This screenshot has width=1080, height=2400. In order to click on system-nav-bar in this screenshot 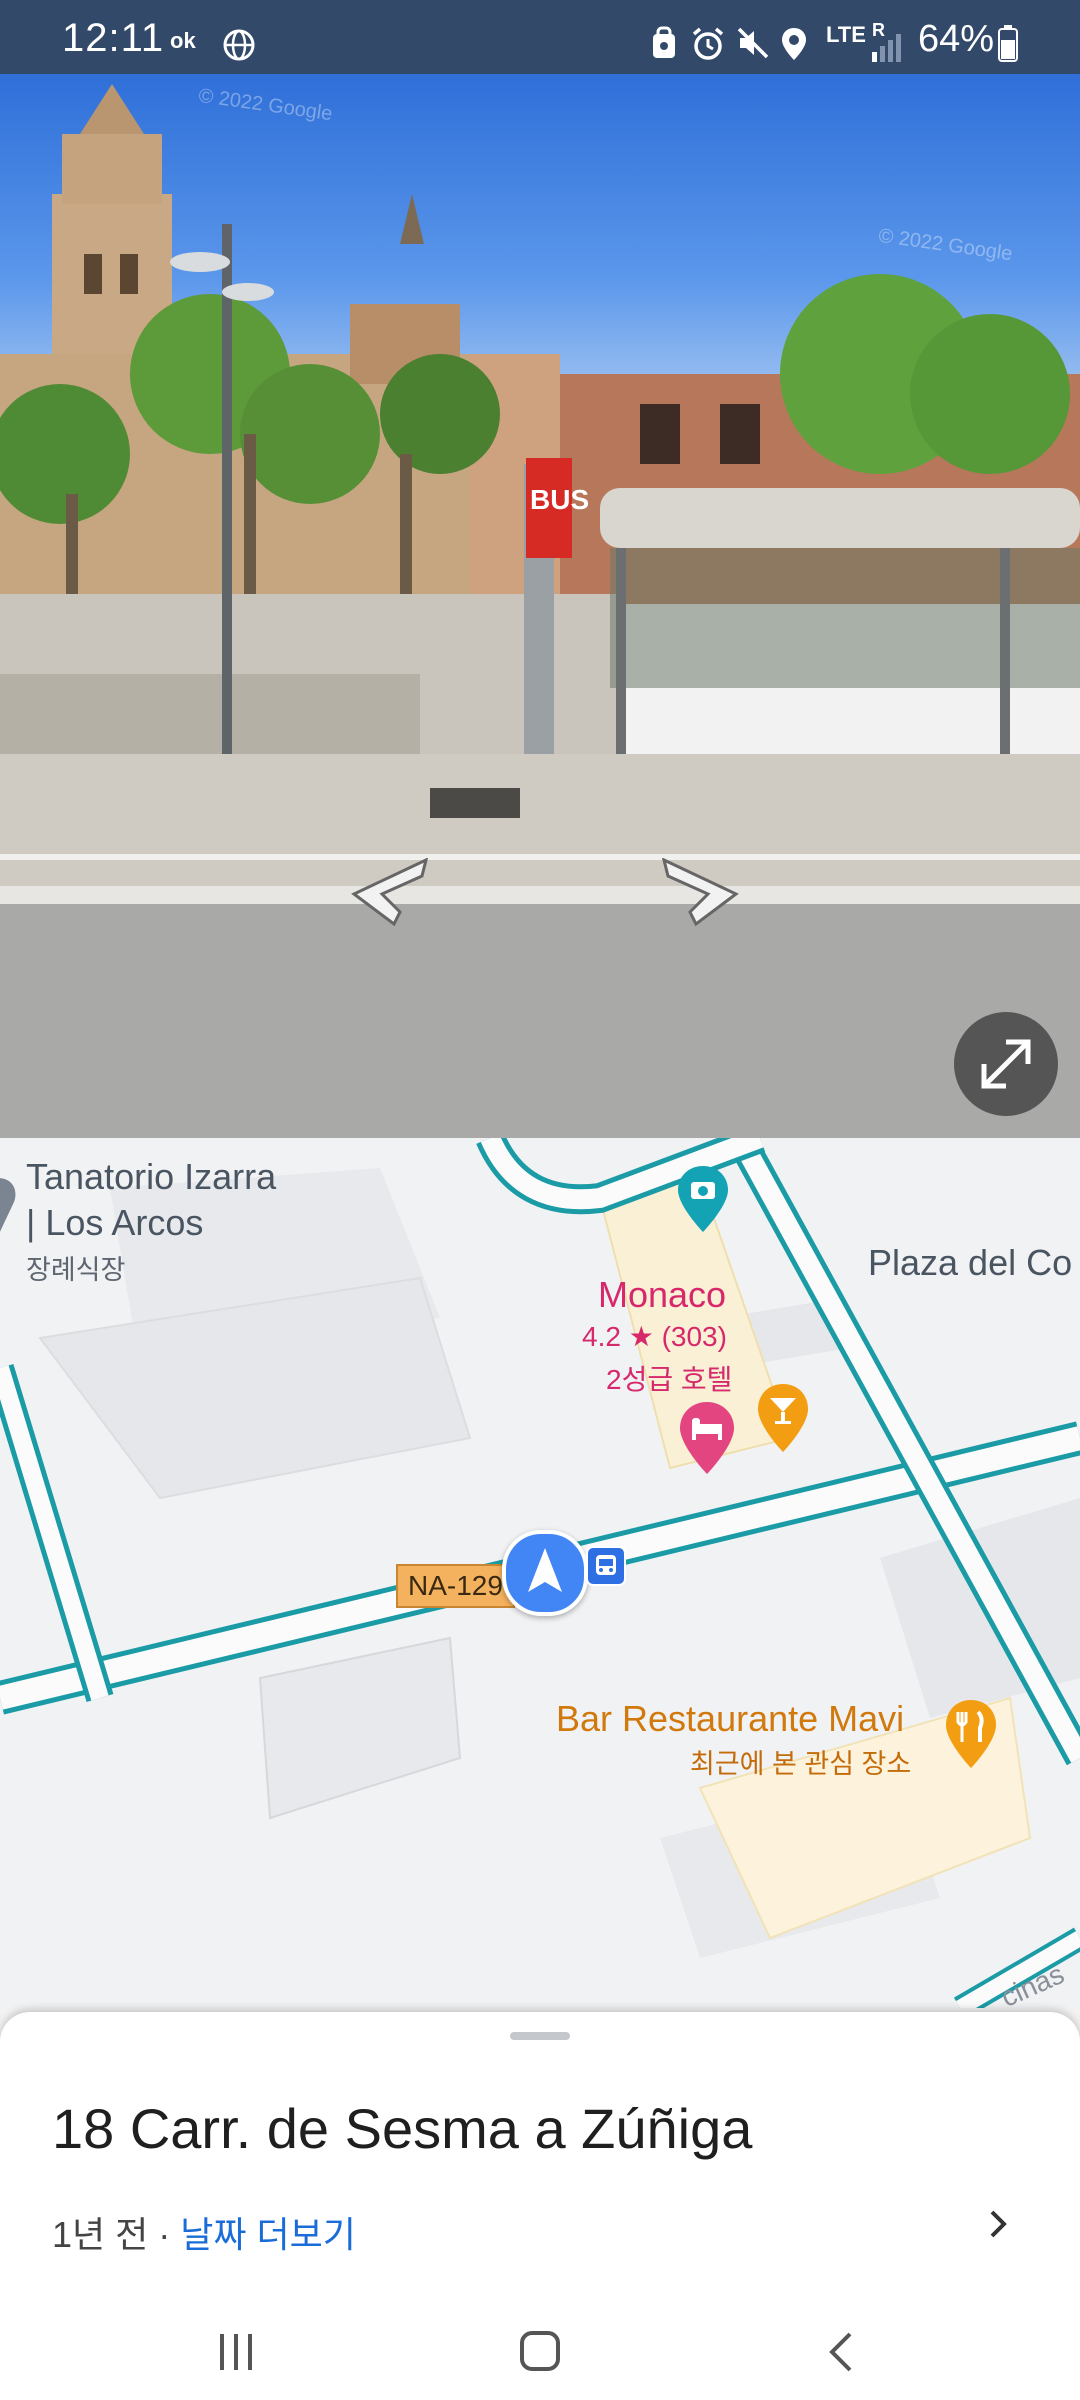, I will do `click(540, 2351)`.